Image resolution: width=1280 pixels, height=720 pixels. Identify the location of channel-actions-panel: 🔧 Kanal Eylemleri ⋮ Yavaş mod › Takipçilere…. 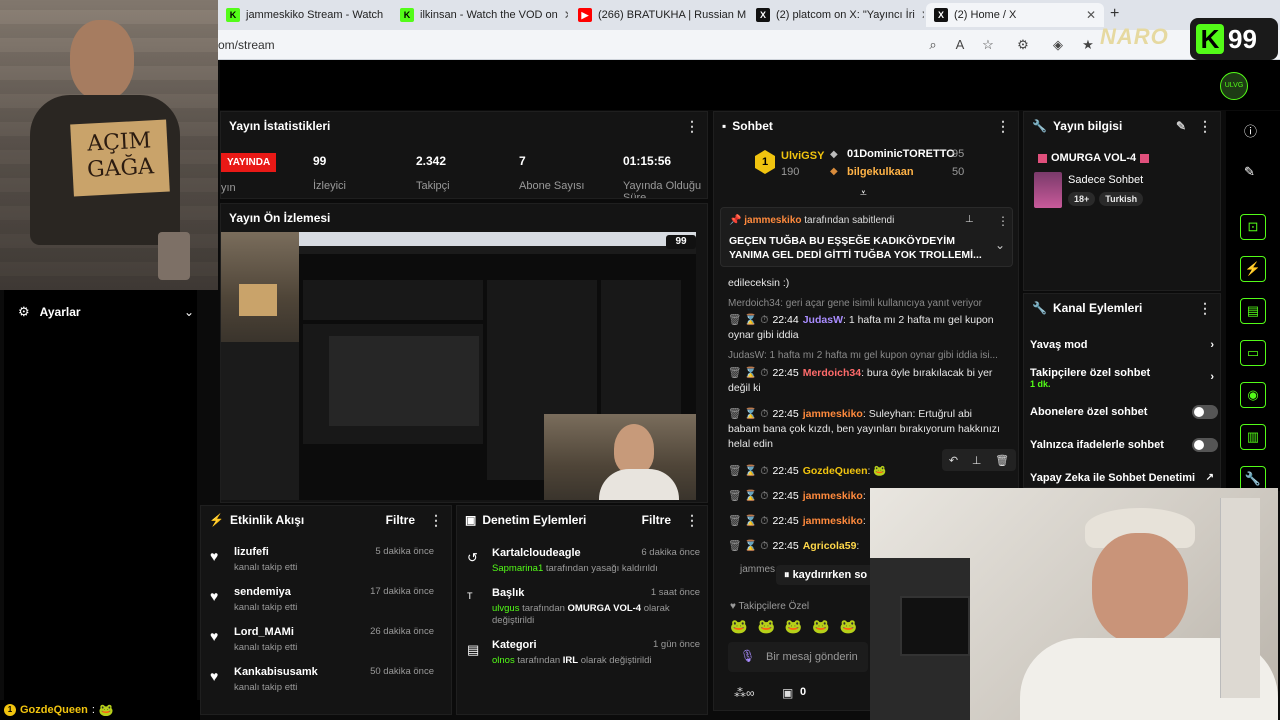
(1122, 390).